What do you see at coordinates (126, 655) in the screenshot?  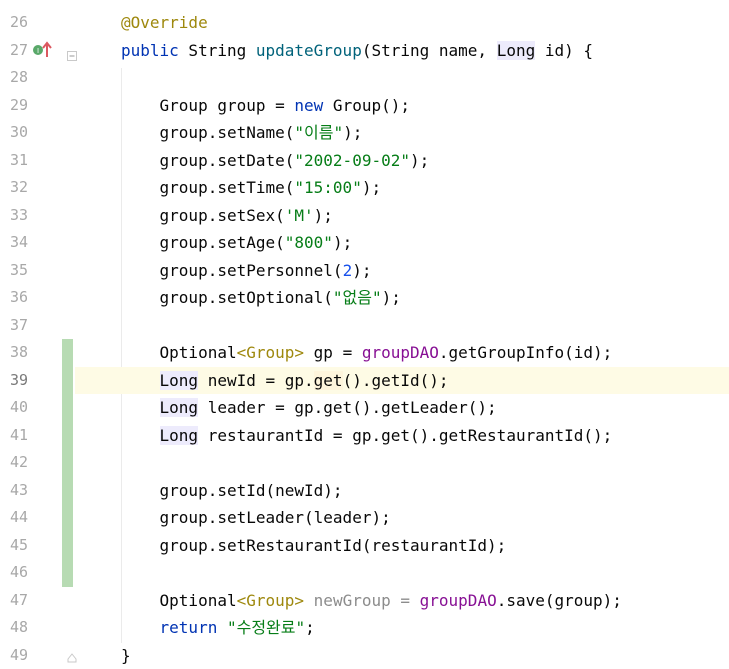 I see `code-token: }` at bounding box center [126, 655].